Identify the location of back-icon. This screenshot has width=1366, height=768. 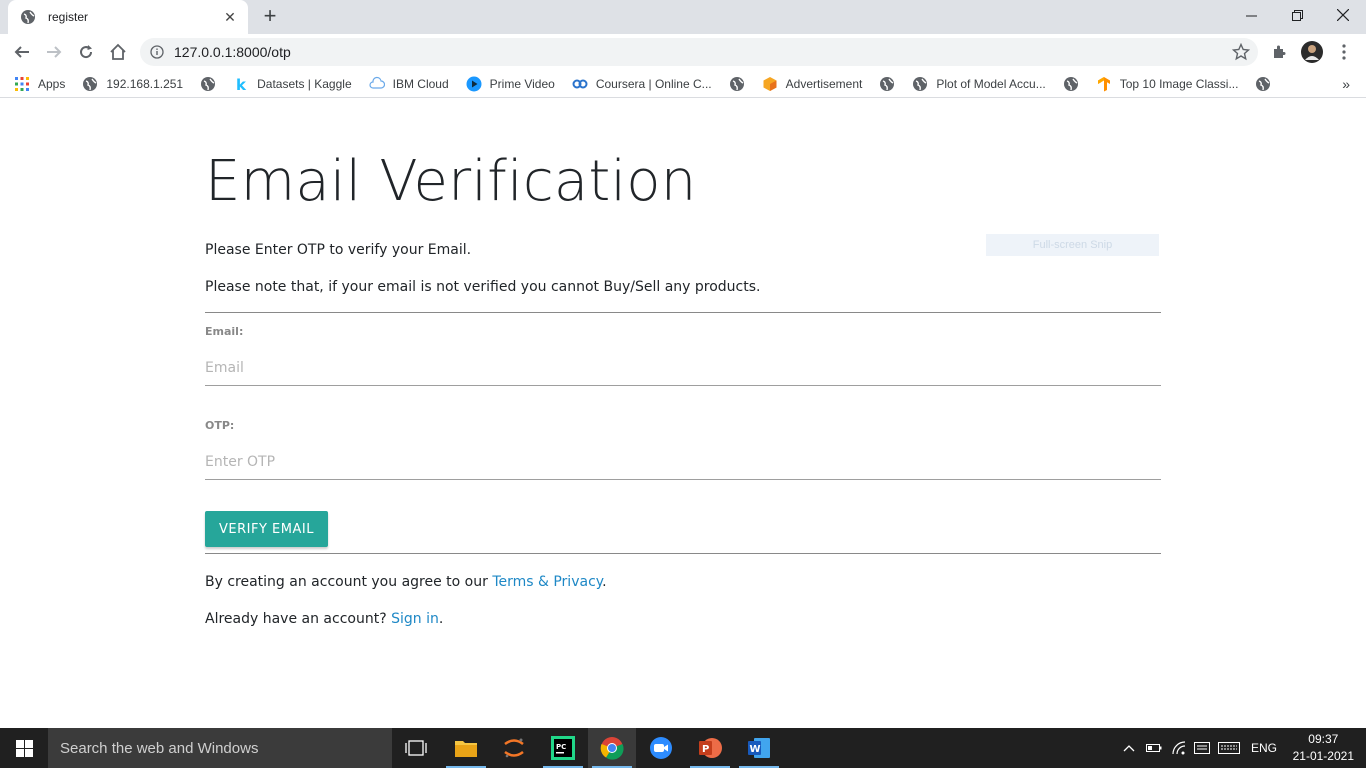
(22, 52).